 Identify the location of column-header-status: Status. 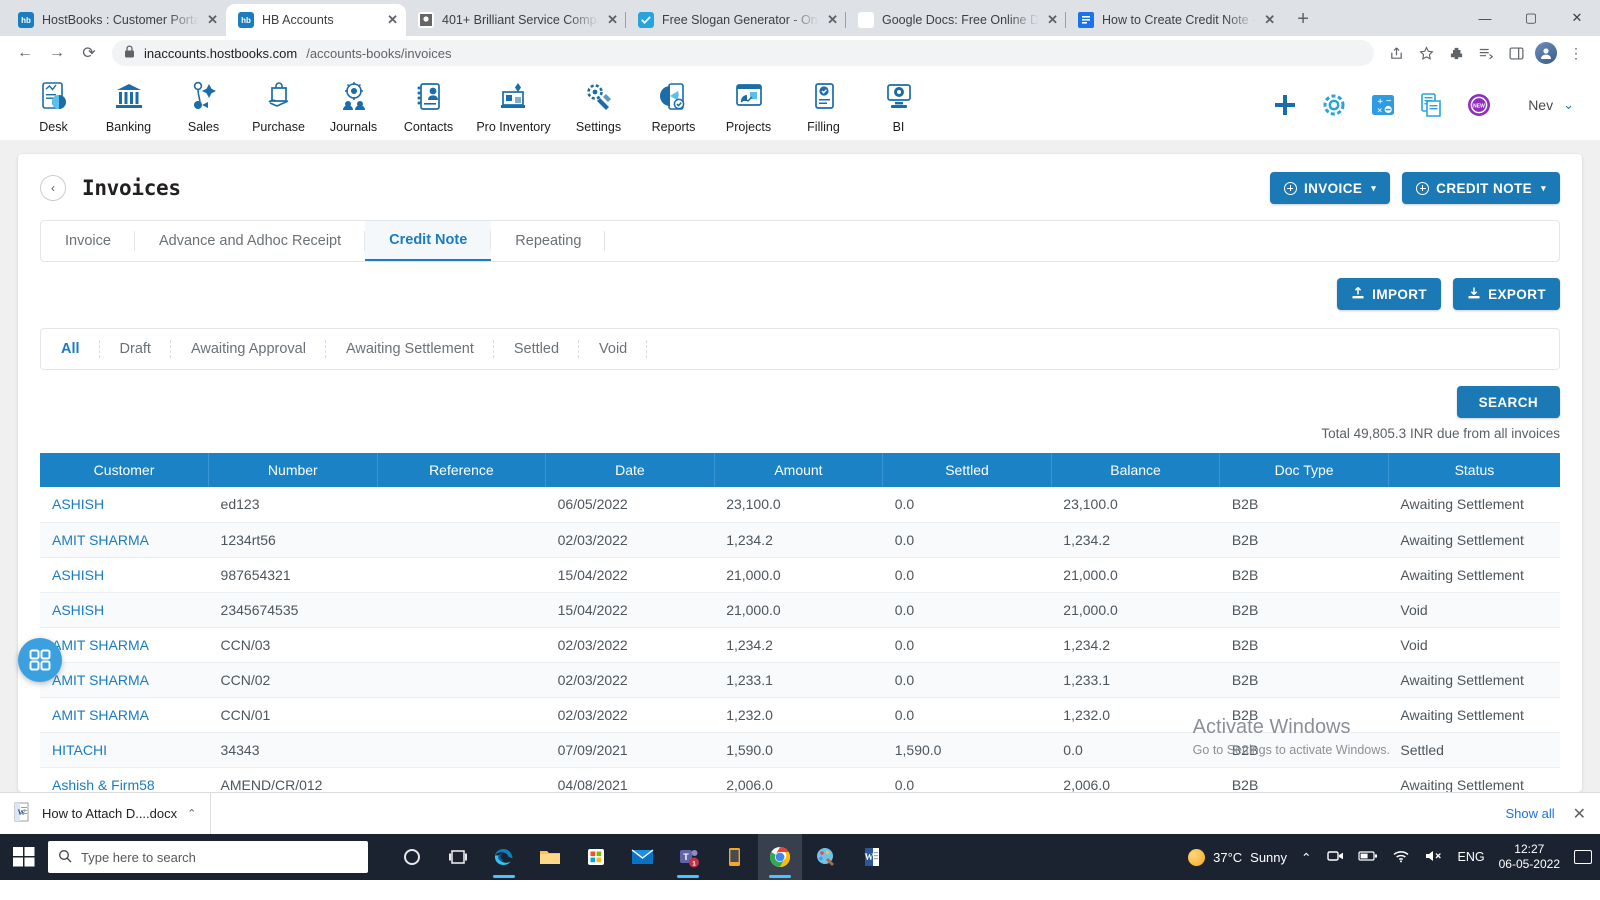
(1474, 470).